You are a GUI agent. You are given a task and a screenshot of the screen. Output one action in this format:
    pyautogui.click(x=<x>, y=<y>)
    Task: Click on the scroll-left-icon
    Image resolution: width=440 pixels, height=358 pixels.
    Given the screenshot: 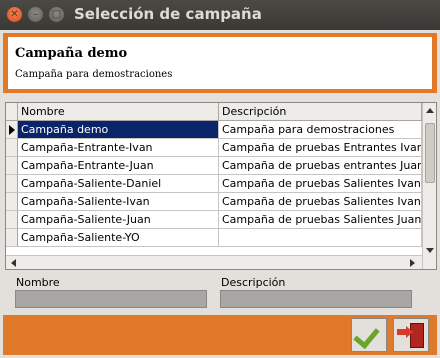 What is the action you would take?
    pyautogui.click(x=13, y=263)
    